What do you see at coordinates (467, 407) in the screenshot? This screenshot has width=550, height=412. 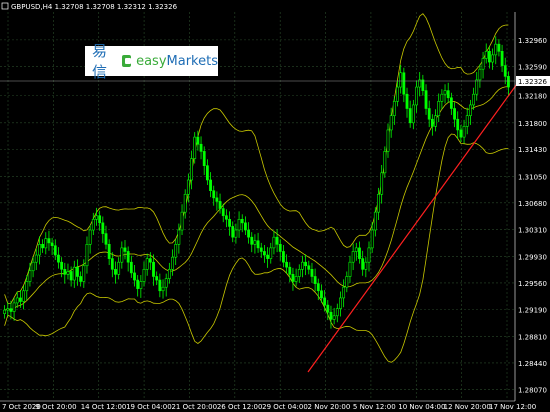 I see `time-tick-label: 12 Nov 20:00` at bounding box center [467, 407].